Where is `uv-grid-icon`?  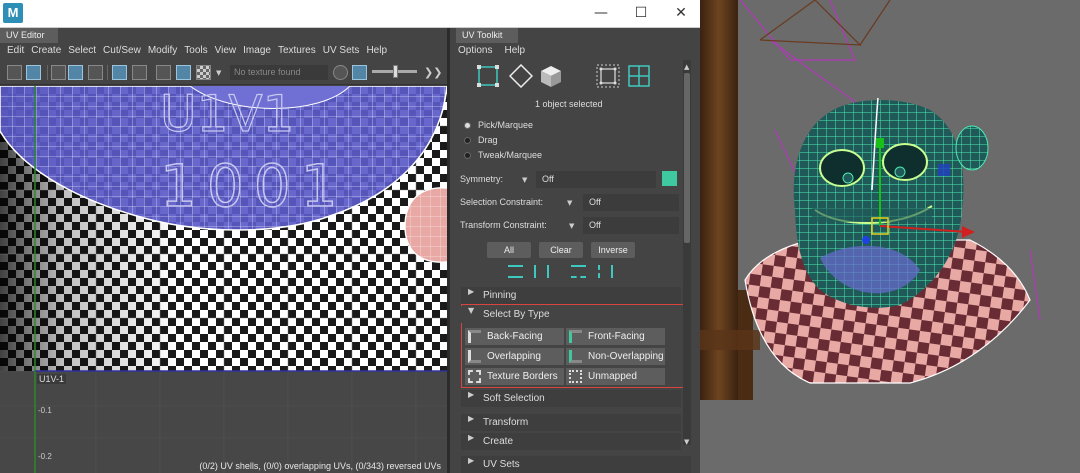 uv-grid-icon is located at coordinates (639, 76).